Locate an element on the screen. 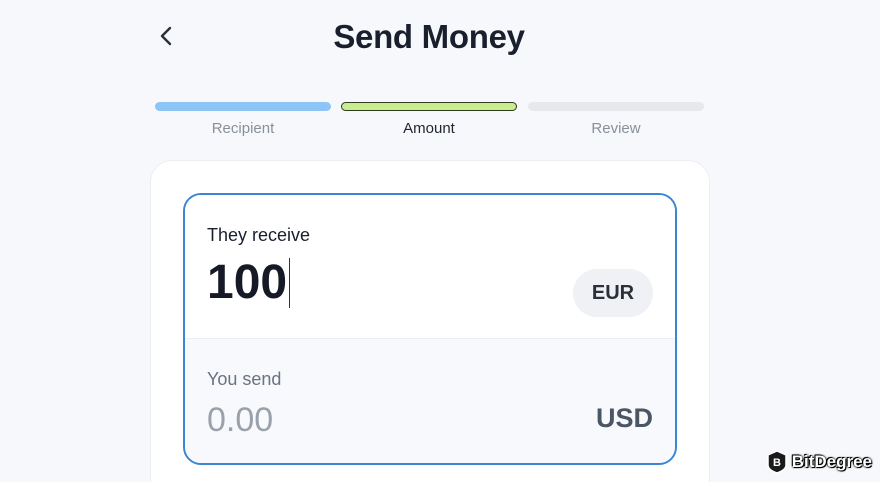  step-recipient: Recipient is located at coordinates (243, 119).